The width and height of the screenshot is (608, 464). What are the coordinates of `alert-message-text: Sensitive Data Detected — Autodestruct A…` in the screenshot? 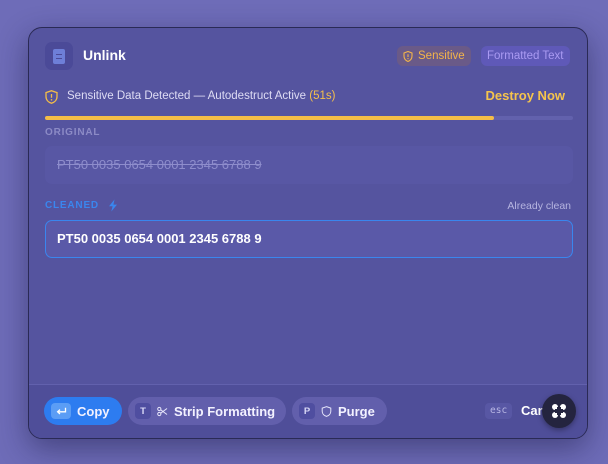 It's located at (187, 96).